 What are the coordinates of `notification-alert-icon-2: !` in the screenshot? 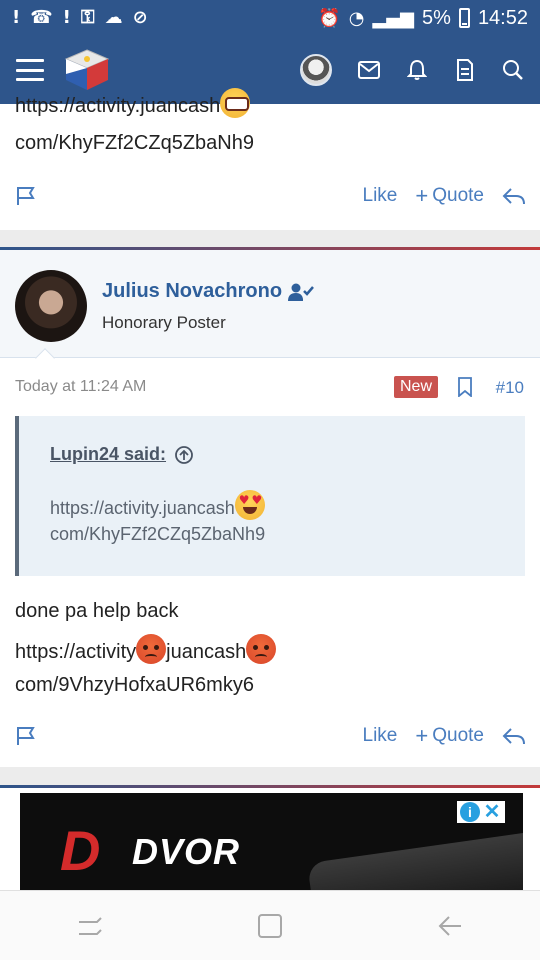 It's located at (66, 17).